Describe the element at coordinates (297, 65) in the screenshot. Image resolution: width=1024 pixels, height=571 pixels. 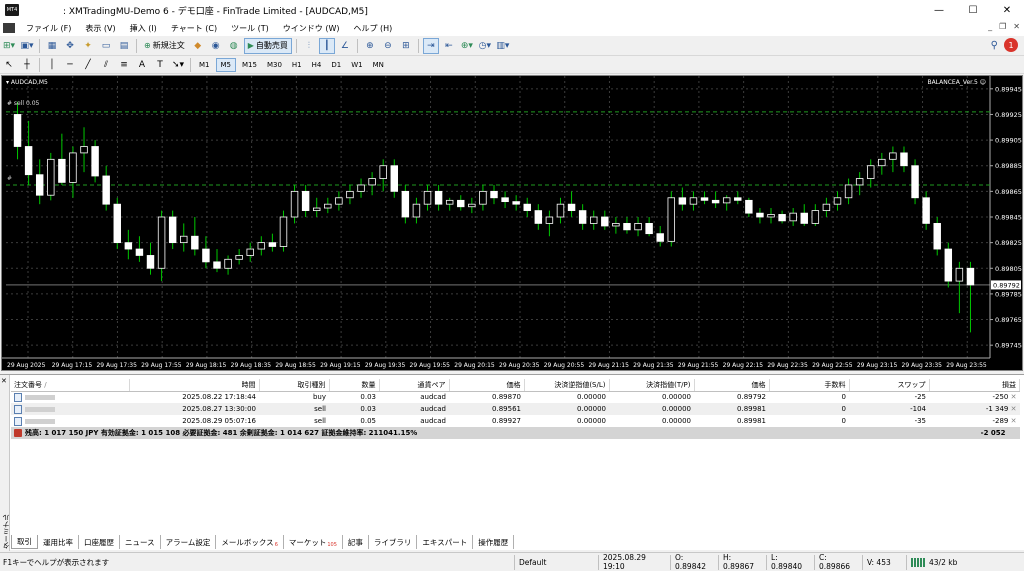
I see `timeframe-h1: H1` at that location.